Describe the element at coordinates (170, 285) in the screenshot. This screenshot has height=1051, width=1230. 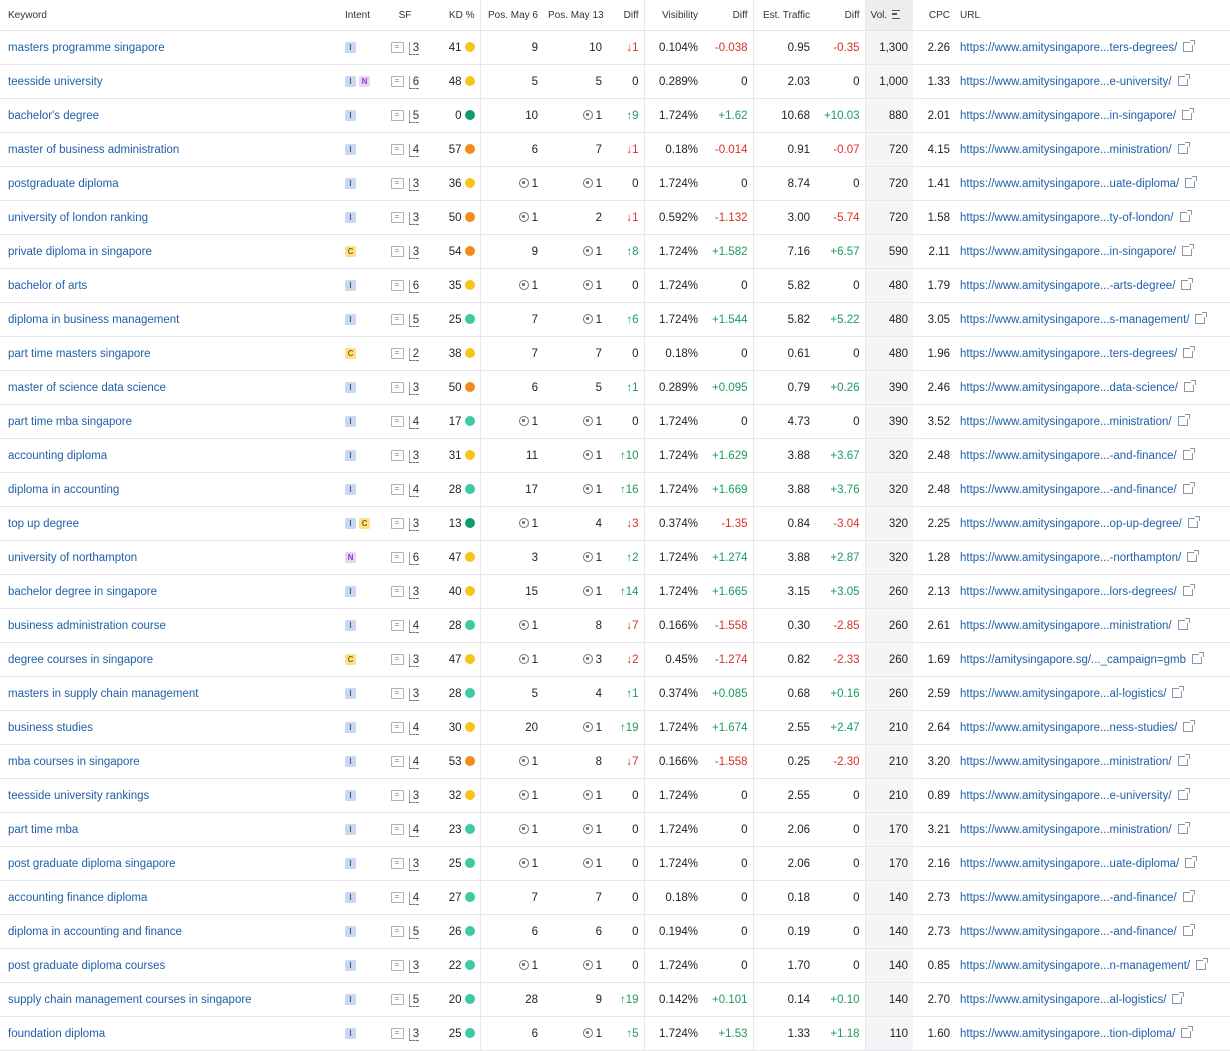
I see `keyword-link: bachelor of arts` at that location.